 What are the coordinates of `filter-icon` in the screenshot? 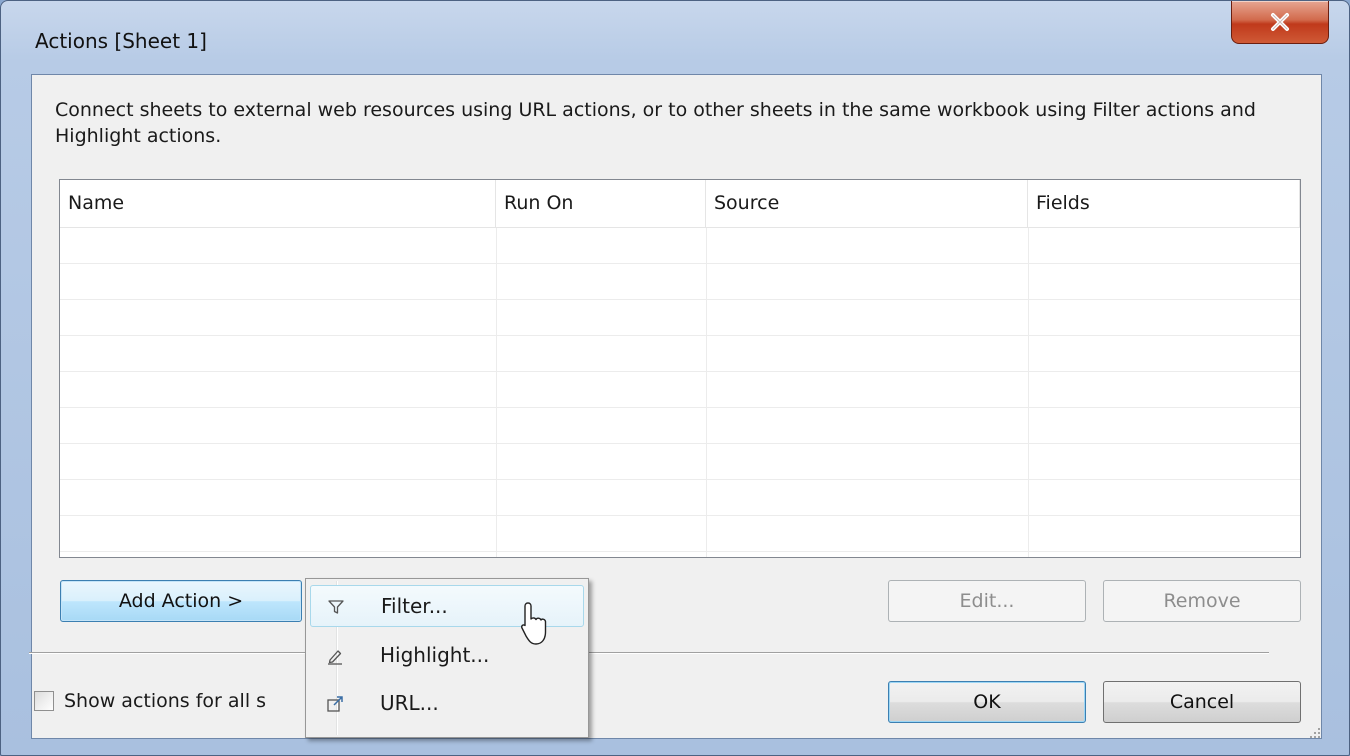 It's located at (336, 607).